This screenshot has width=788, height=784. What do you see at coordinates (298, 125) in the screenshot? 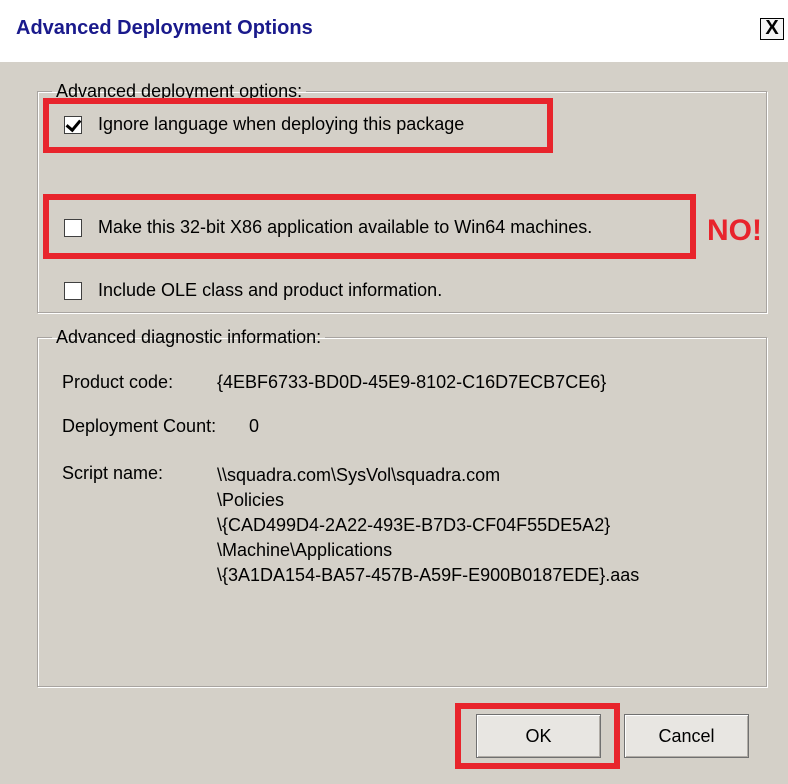
I see `highlight-box-ignore-language` at bounding box center [298, 125].